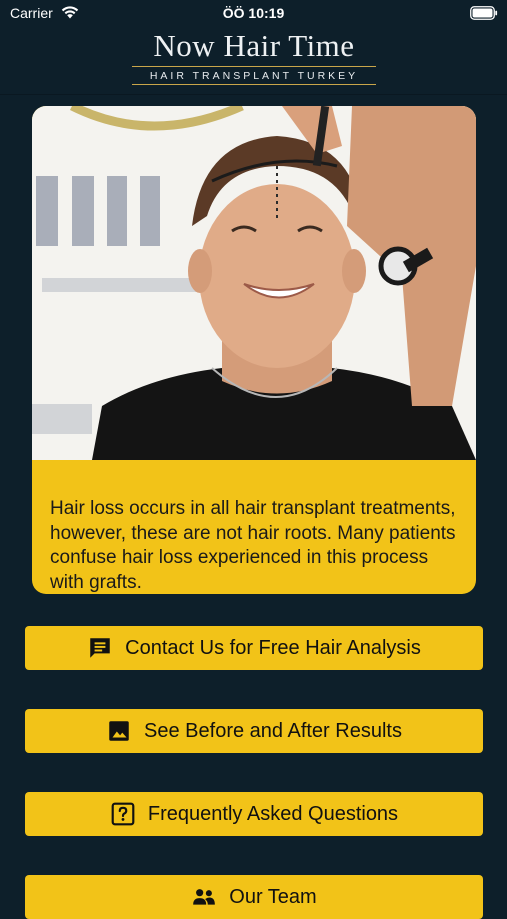 This screenshot has height=919, width=507. Describe the element at coordinates (119, 731) in the screenshot. I see `image-icon` at that location.